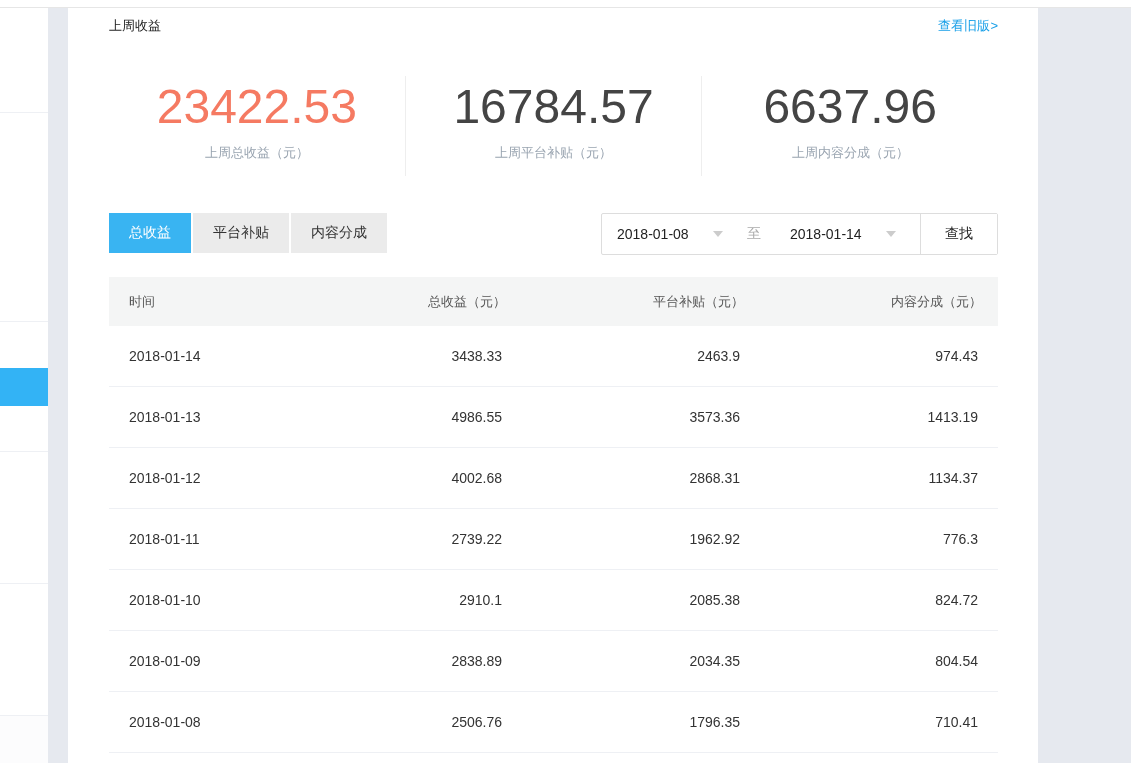  I want to click on table-cell-text: 2018-01-10, so click(165, 600).